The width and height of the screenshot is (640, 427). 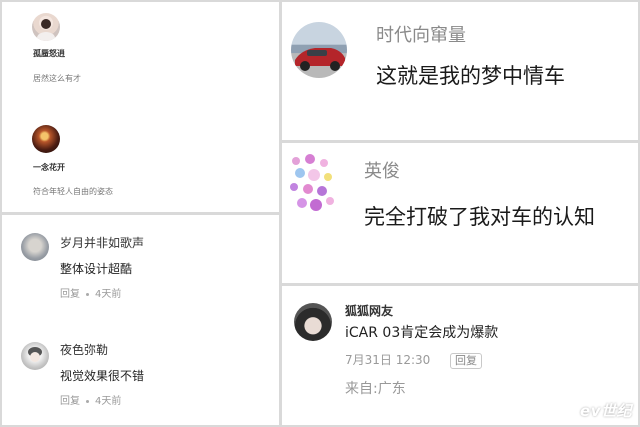 I want to click on reply-button: 回复, so click(x=466, y=361).